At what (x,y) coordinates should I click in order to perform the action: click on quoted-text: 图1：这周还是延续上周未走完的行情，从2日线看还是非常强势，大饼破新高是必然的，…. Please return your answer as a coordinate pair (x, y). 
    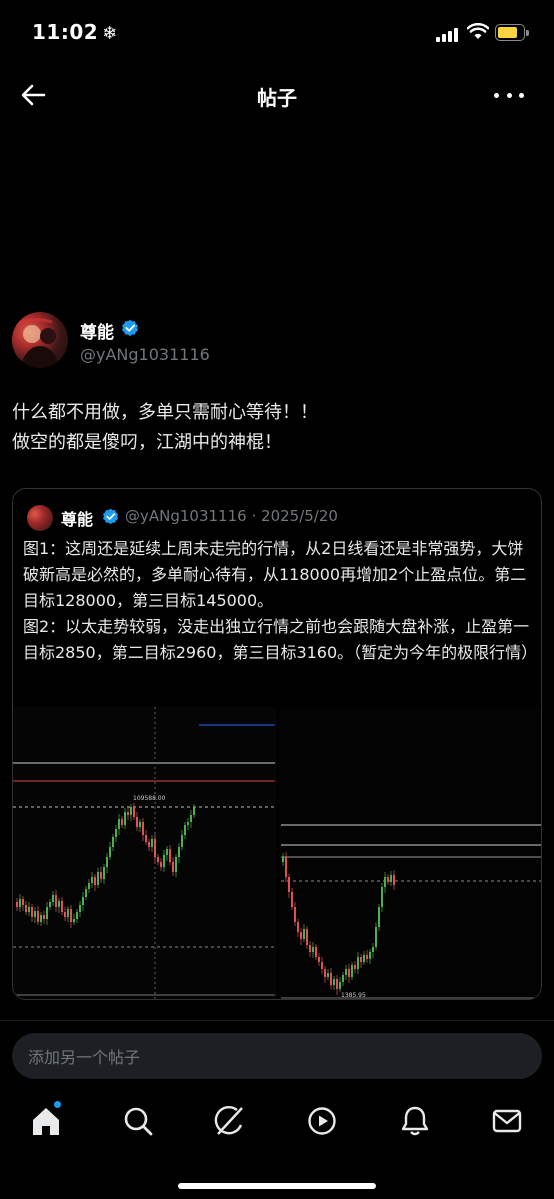
    Looking at the image, I should click on (280, 601).